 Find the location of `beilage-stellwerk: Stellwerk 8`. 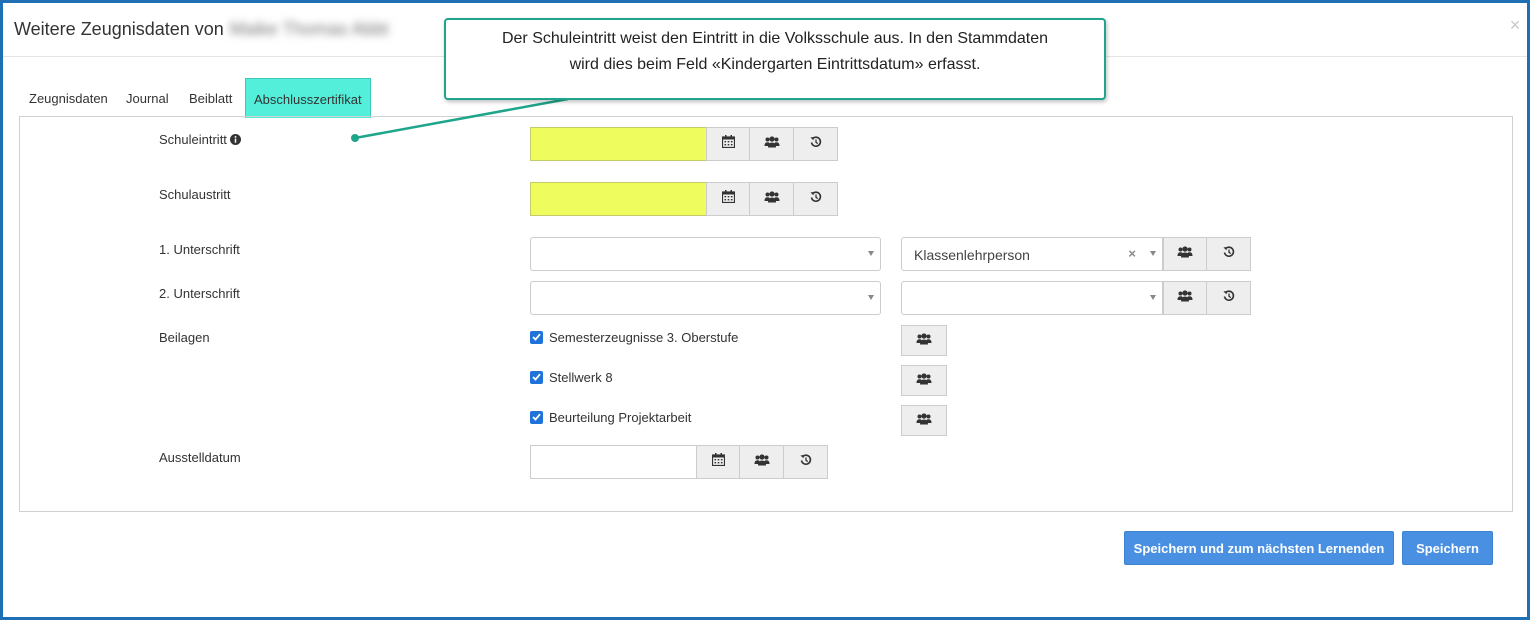

beilage-stellwerk: Stellwerk 8 is located at coordinates (571, 377).